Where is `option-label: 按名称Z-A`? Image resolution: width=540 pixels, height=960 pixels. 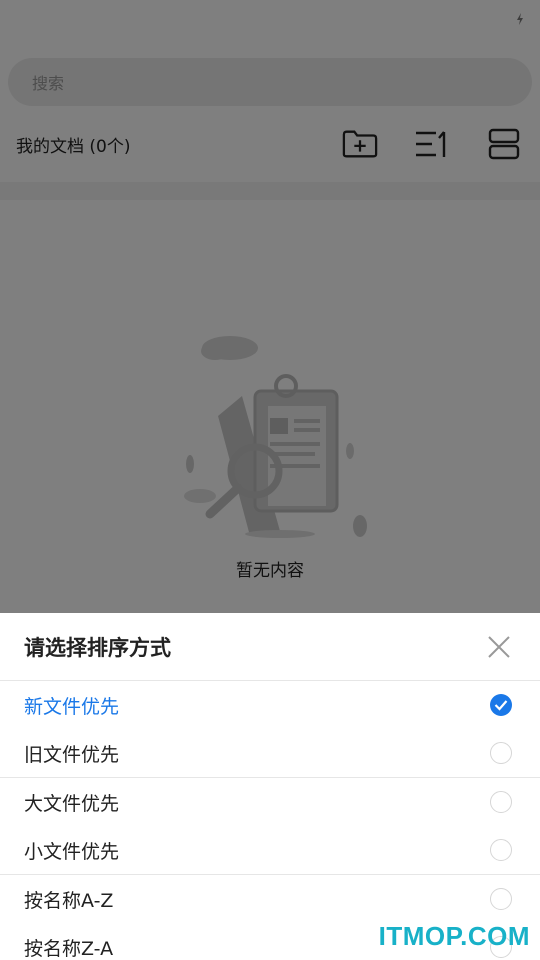 option-label: 按名称Z-A is located at coordinates (69, 948).